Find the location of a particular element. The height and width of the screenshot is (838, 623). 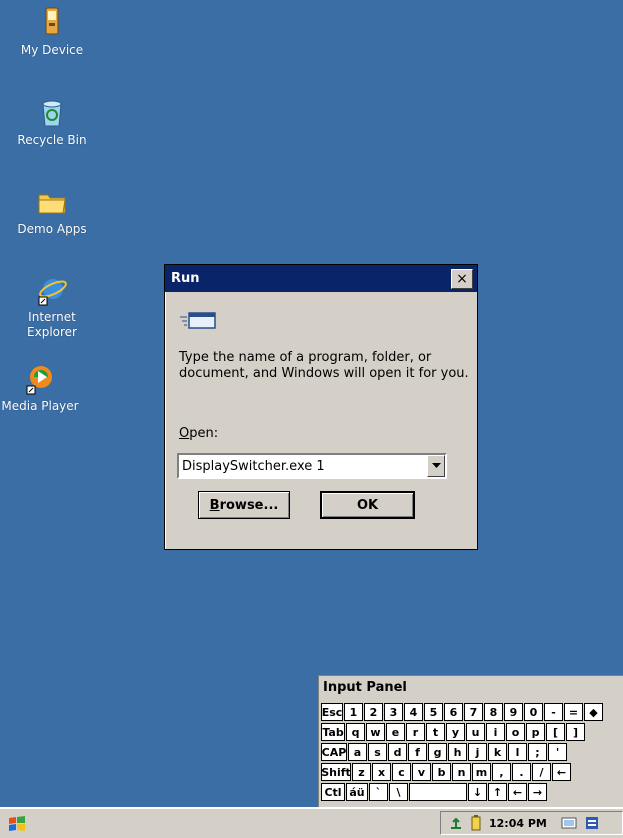

battery-icon is located at coordinates (476, 823).